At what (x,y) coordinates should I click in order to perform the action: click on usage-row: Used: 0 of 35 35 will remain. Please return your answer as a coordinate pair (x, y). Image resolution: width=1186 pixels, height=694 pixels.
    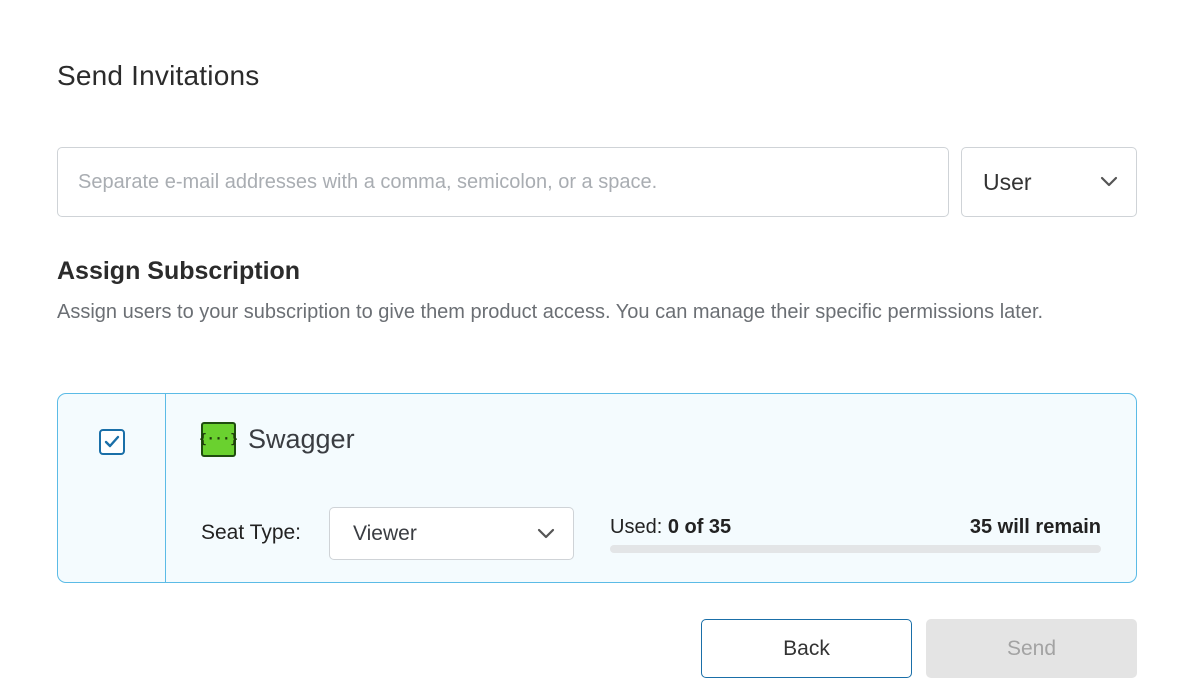
    Looking at the image, I should click on (855, 527).